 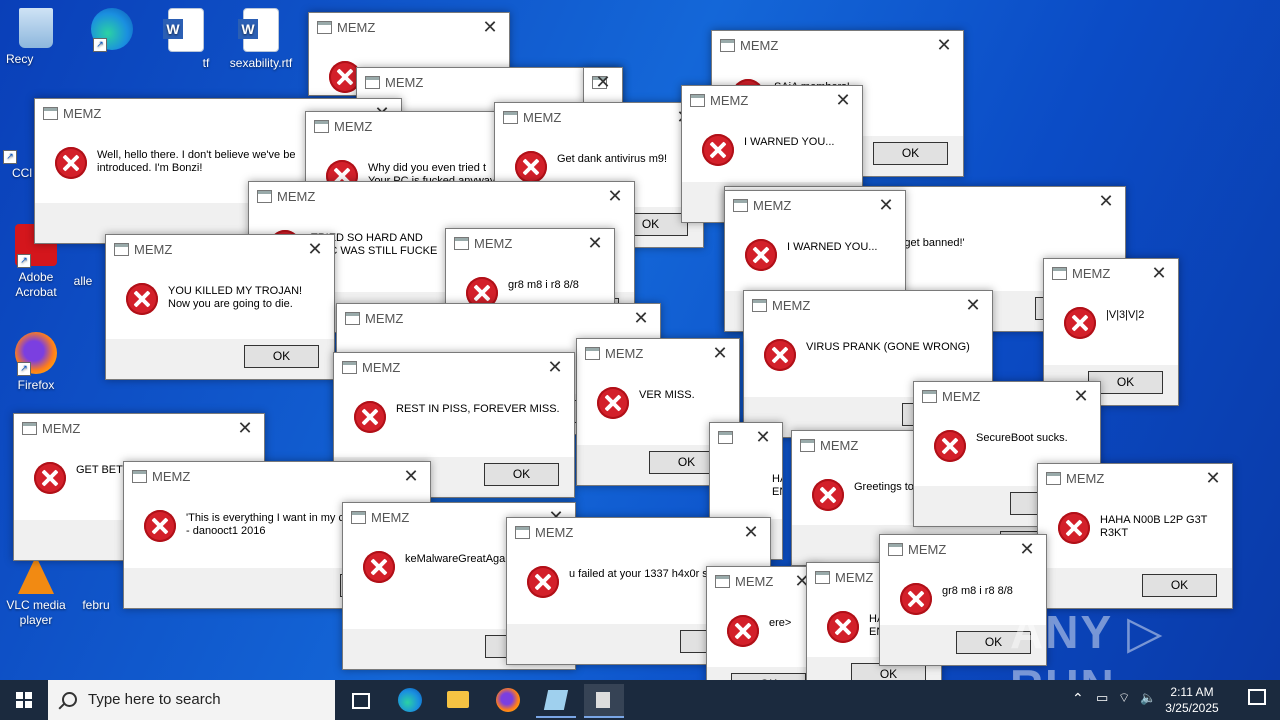 I want to click on desktop-icon-recycle-bin: Recy, so click(x=36, y=37).